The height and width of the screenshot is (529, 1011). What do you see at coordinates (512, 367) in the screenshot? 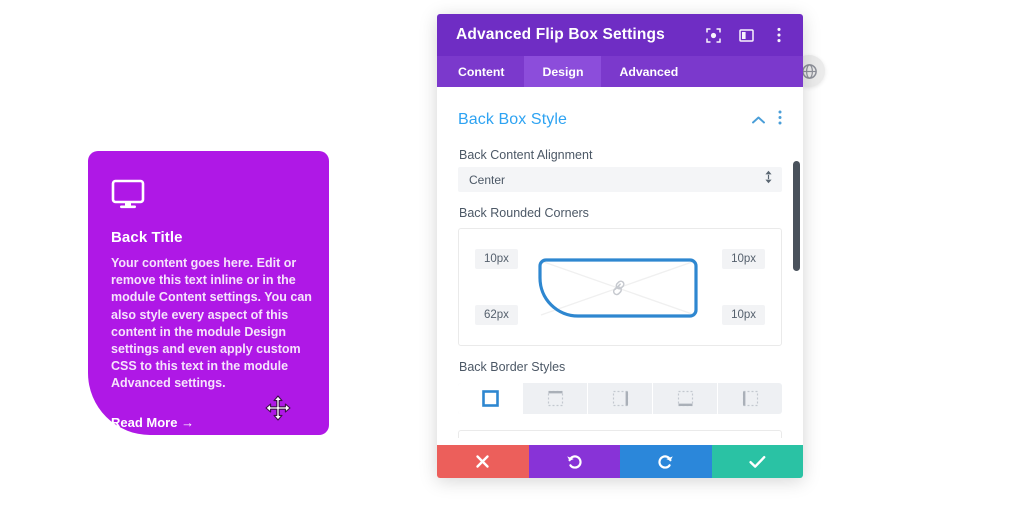
I see `back-border-styles-label: Back Border Styles` at bounding box center [512, 367].